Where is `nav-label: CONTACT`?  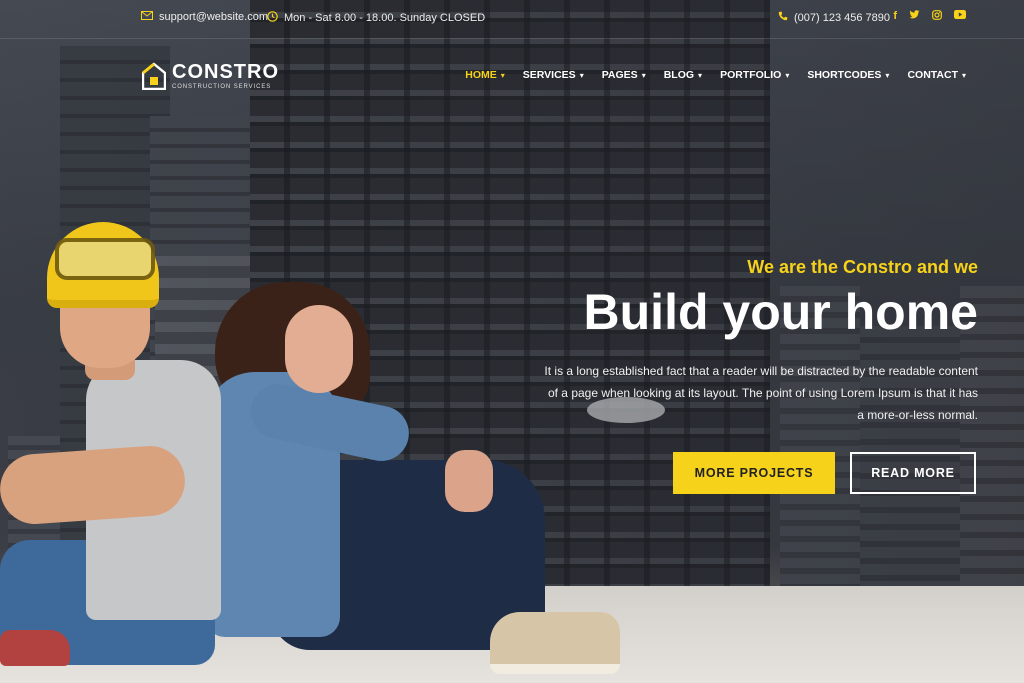
nav-label: CONTACT is located at coordinates (932, 75).